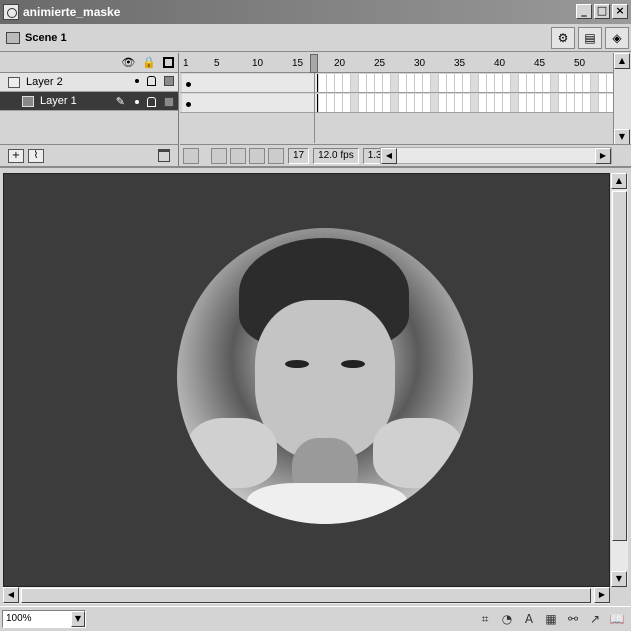 This screenshot has width=631, height=631. I want to click on frame-rate: 12.0 fps, so click(336, 155).